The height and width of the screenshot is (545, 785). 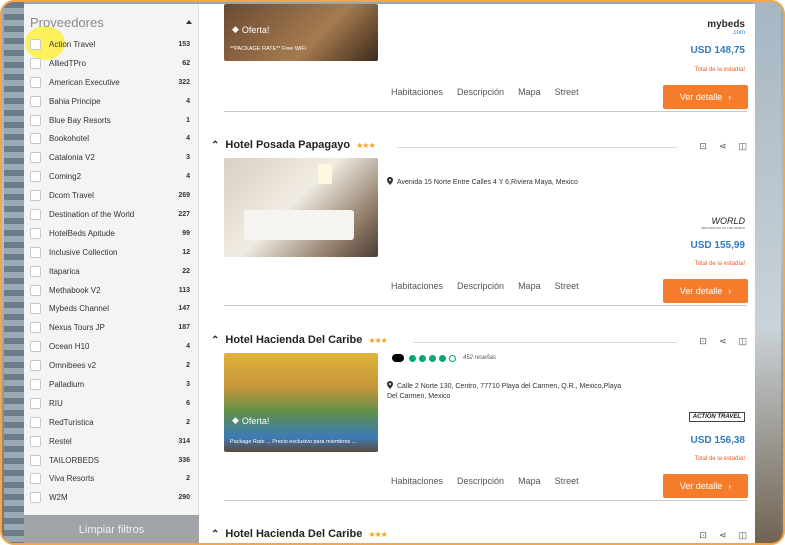 I want to click on provider-filter-item: HotelBeds Apitude 99, so click(x=110, y=233).